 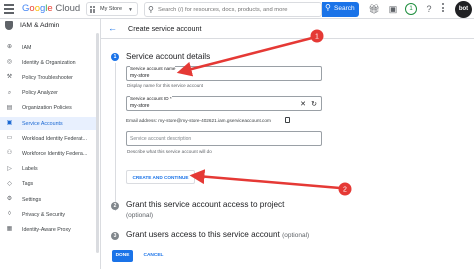 What do you see at coordinates (140, 106) in the screenshot?
I see `service-account-id-value: my-store` at bounding box center [140, 106].